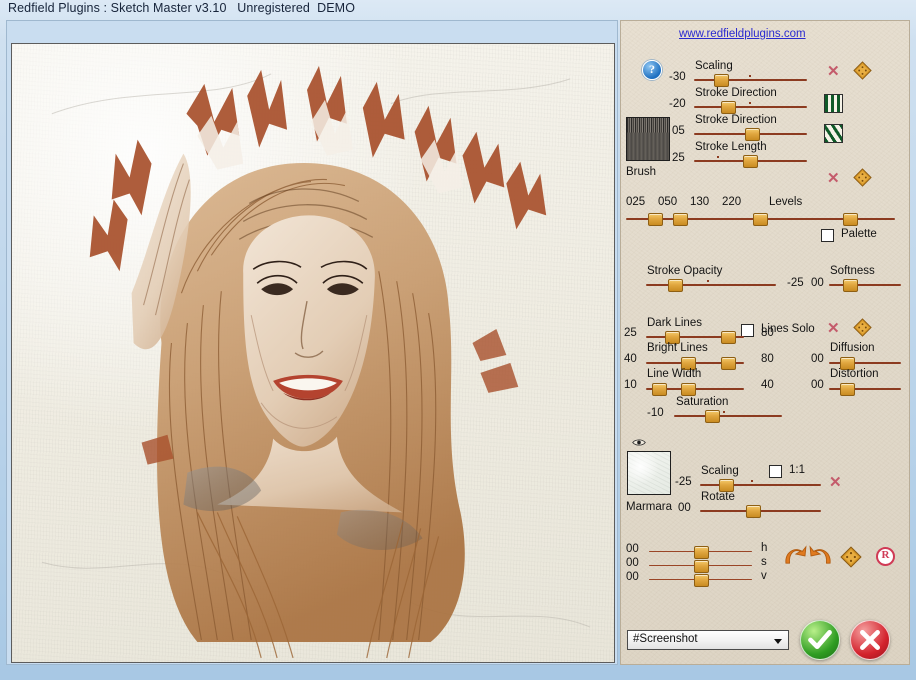 The width and height of the screenshot is (916, 680). What do you see at coordinates (665, 639) in the screenshot?
I see `preset-dropdown-value: #Screenshot` at bounding box center [665, 639].